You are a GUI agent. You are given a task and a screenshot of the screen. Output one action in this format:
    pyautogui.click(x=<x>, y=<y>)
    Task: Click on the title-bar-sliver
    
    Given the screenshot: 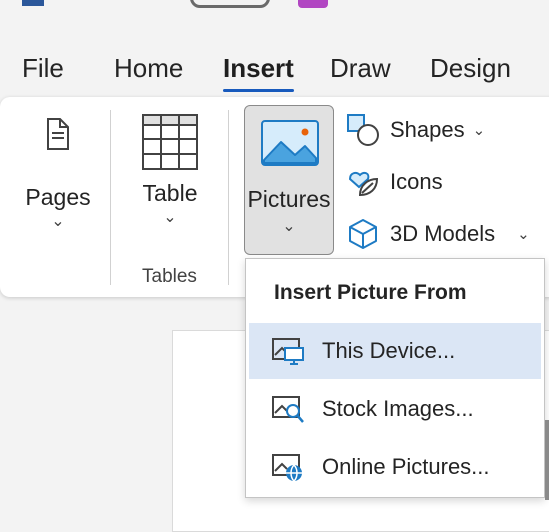 What is the action you would take?
    pyautogui.click(x=274, y=5)
    